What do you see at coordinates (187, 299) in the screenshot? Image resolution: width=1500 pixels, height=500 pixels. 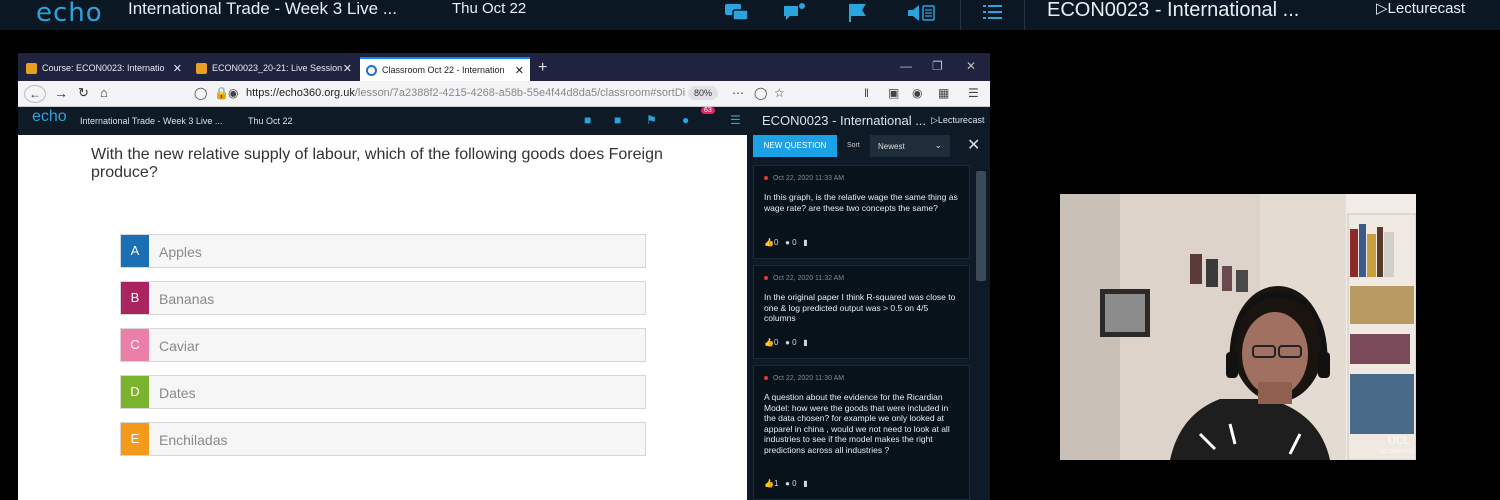 I see `answer-label: Bananas` at bounding box center [187, 299].